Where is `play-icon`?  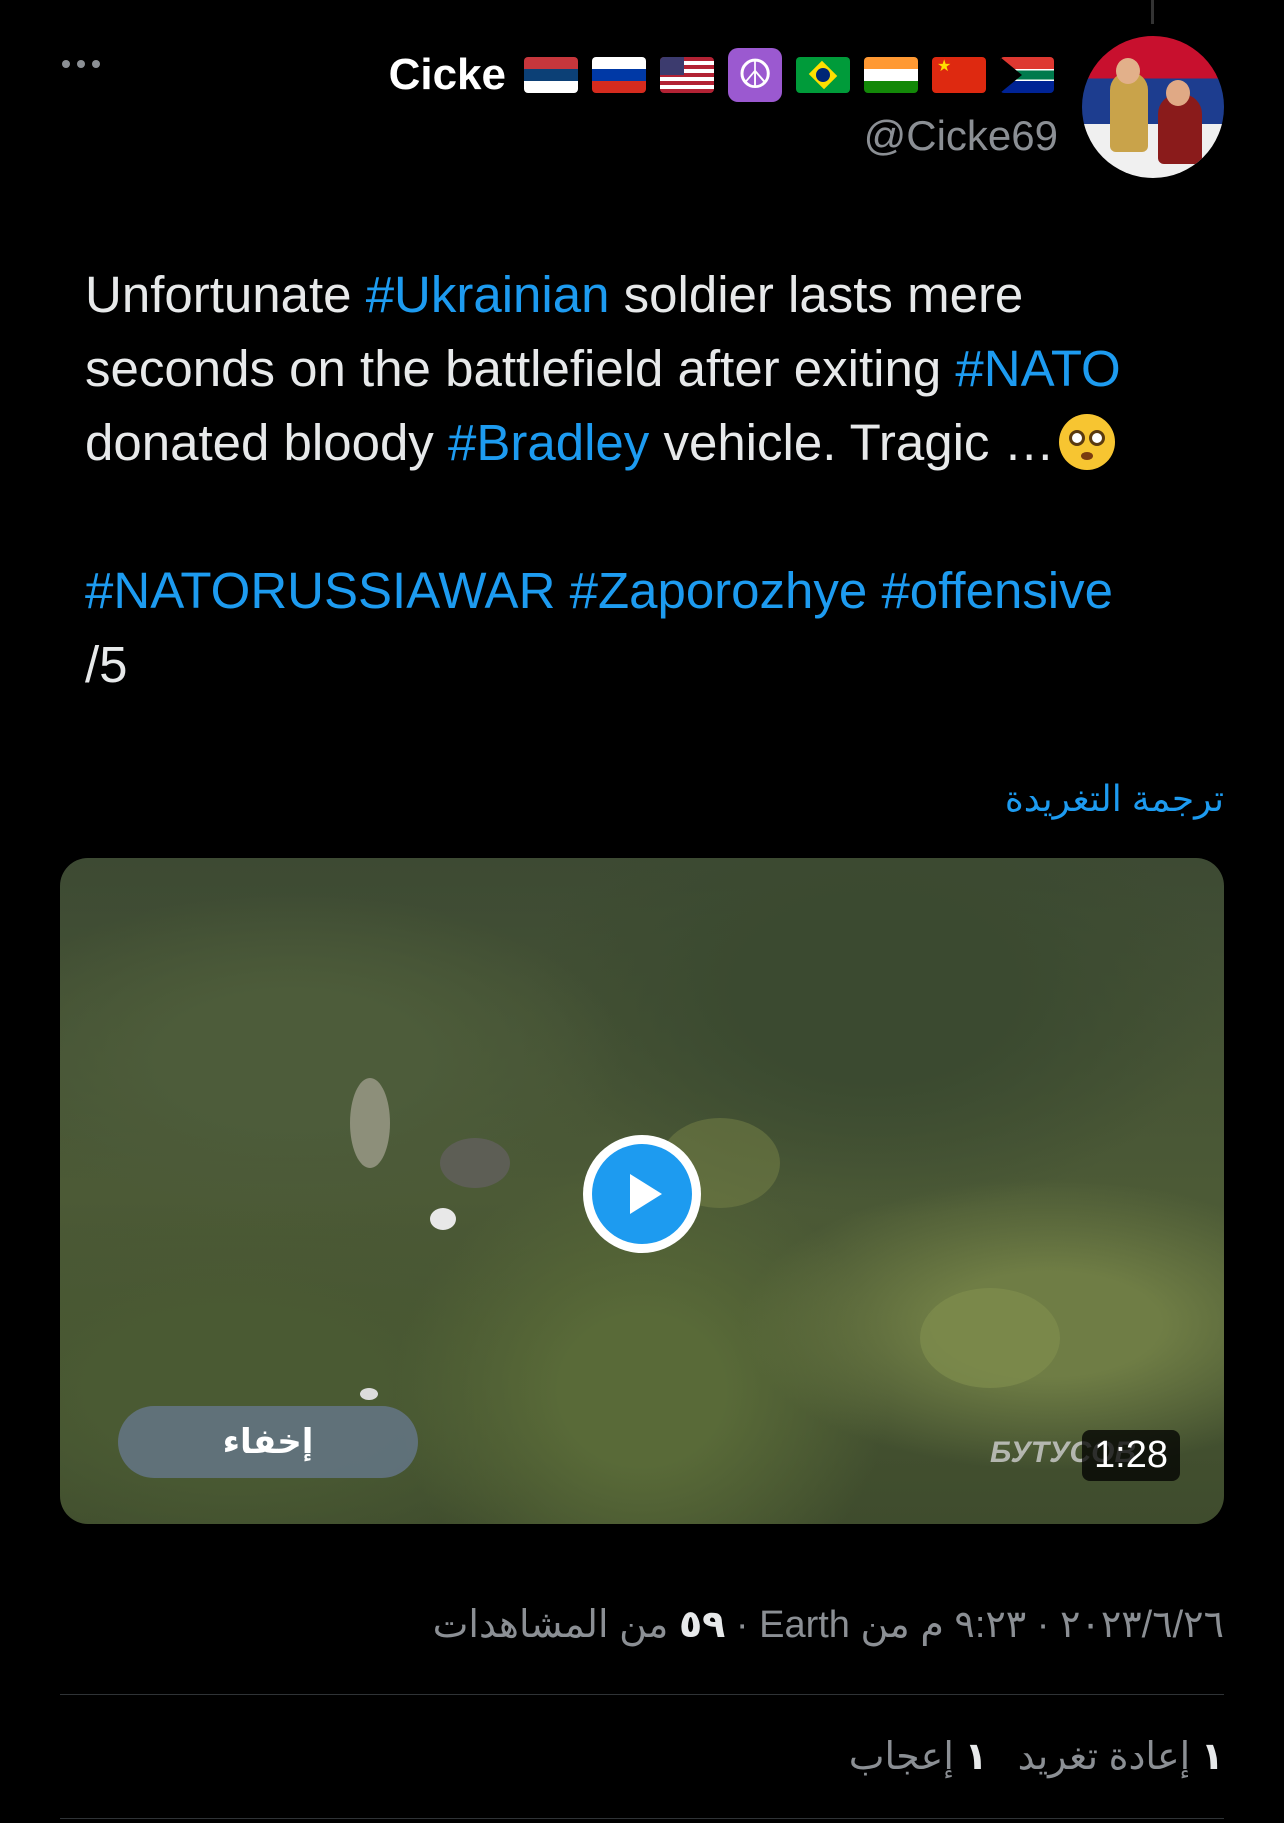
play-icon is located at coordinates (642, 1194).